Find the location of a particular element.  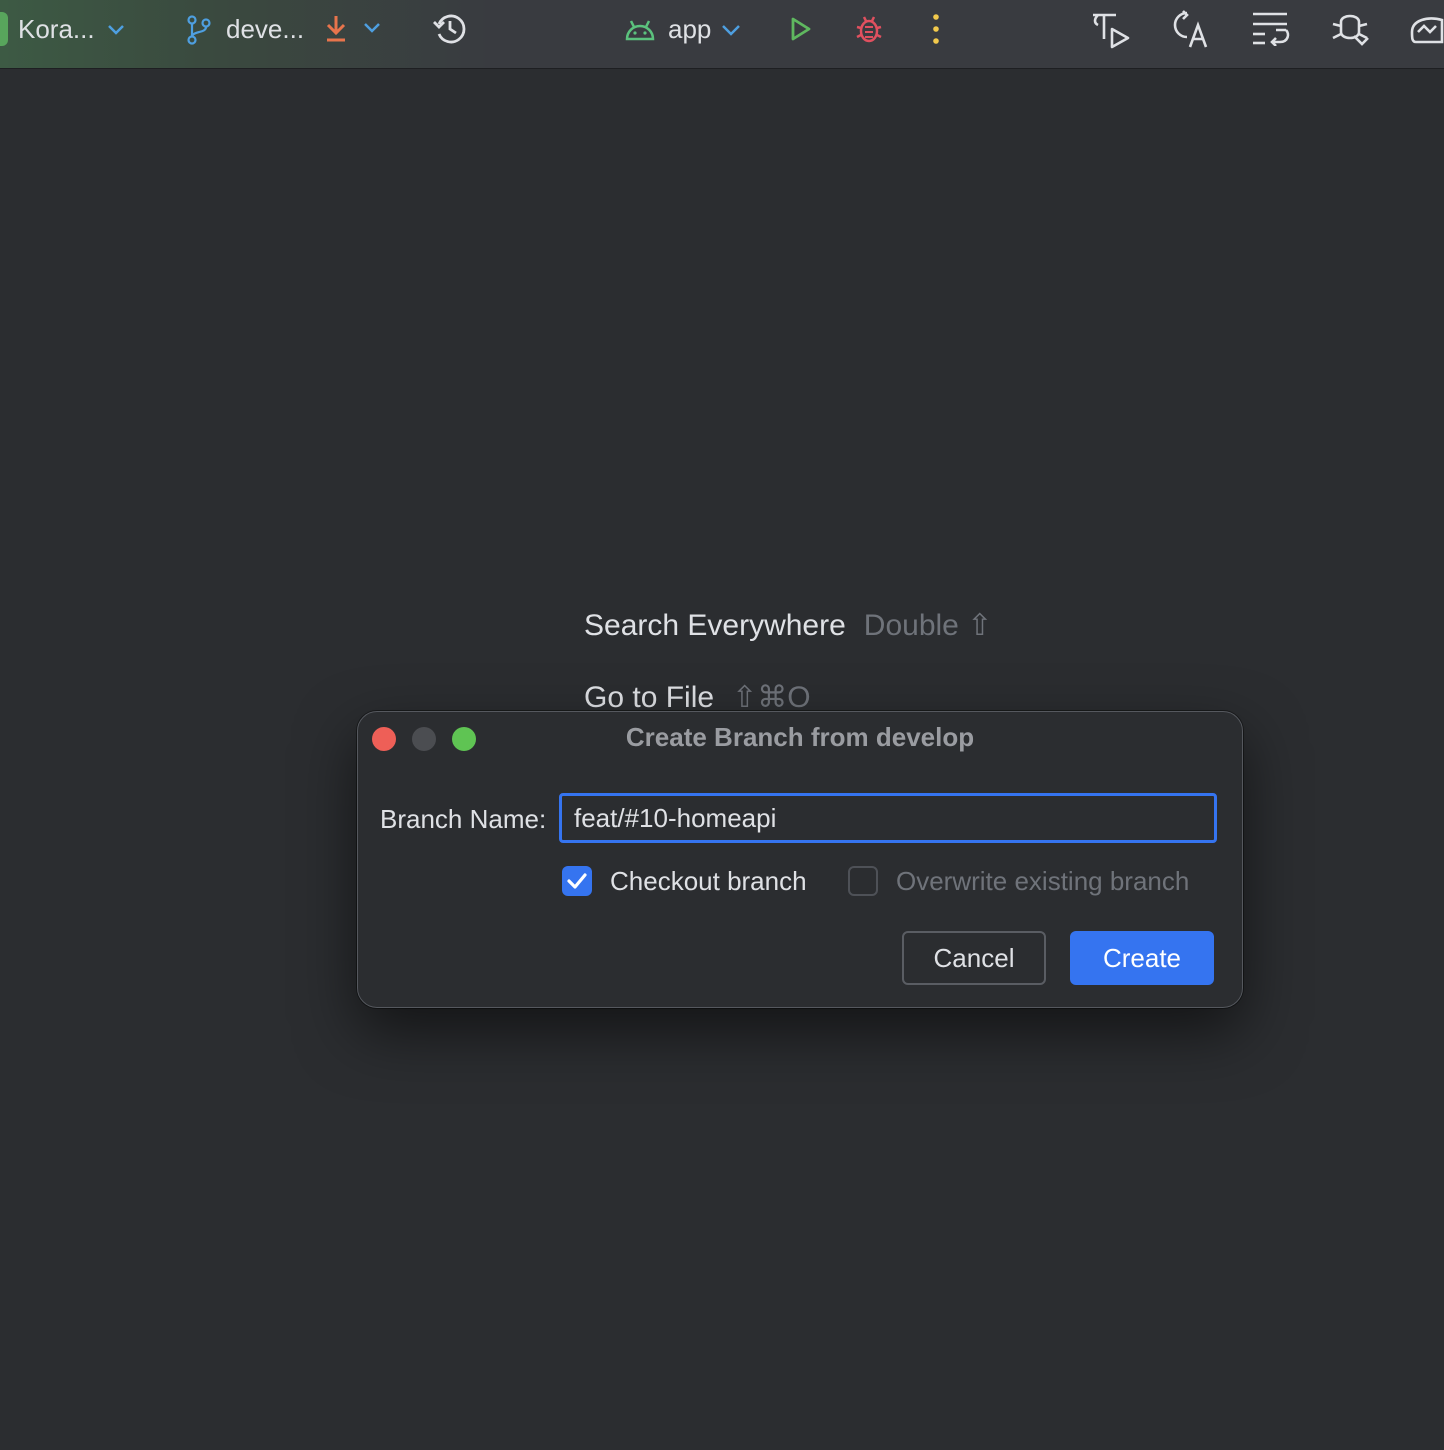

wrap-icon is located at coordinates (1270, 28).